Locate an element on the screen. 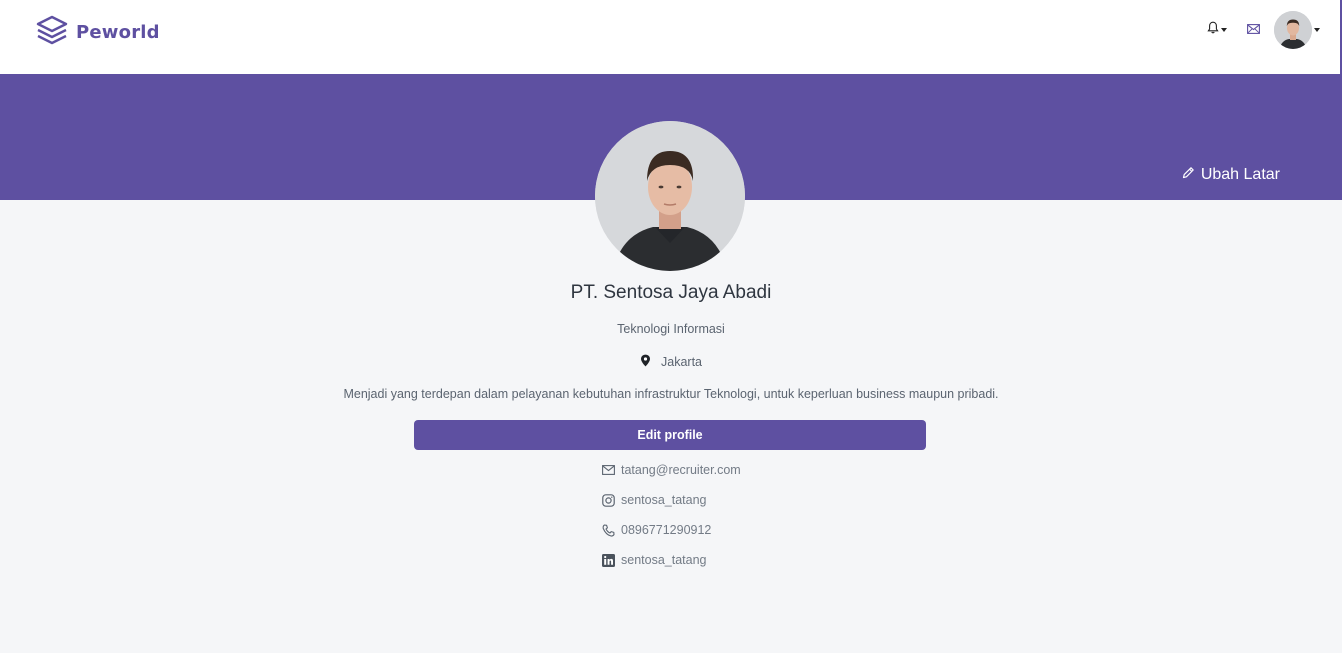  notification-dropdown is located at coordinates (1217, 30).